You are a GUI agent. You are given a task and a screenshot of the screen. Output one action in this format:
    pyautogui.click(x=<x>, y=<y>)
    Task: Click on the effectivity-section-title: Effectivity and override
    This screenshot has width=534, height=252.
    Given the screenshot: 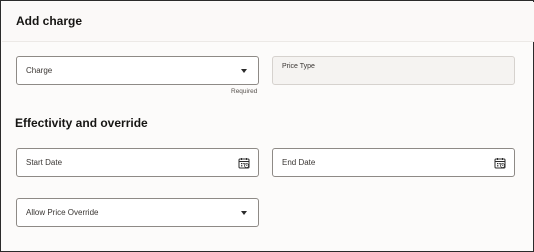 What is the action you would take?
    pyautogui.click(x=81, y=123)
    